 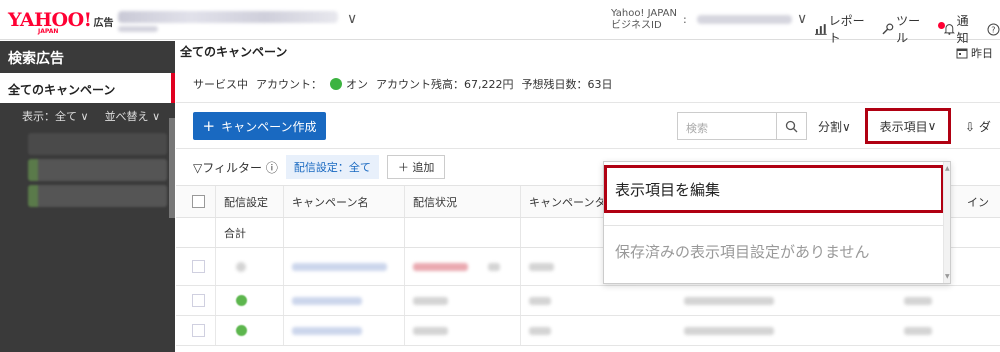 I want to click on add-filter-button: ＋ 追加, so click(x=416, y=167).